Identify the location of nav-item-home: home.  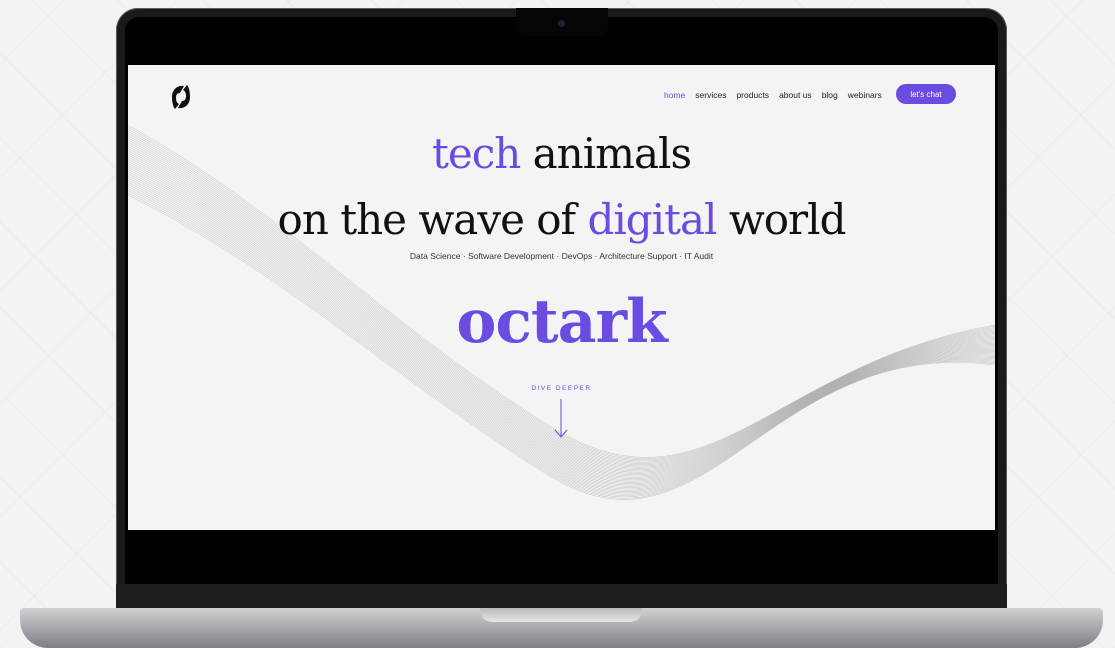
(674, 95).